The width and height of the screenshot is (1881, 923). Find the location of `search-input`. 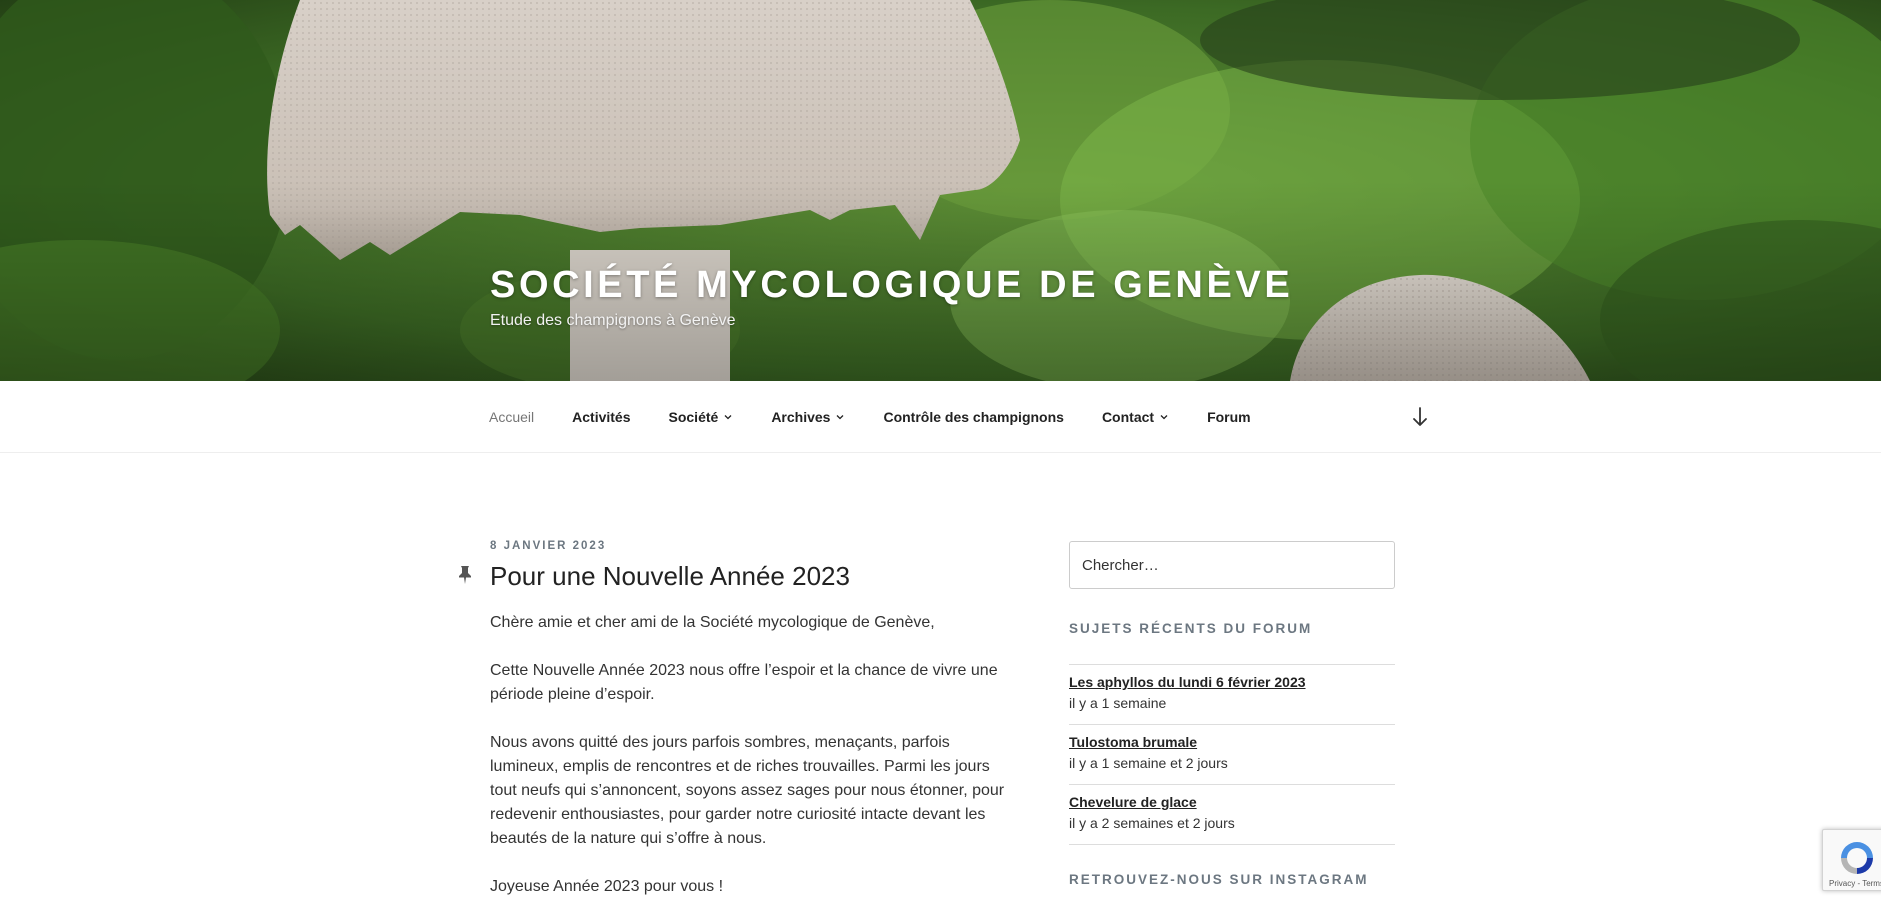

search-input is located at coordinates (1232, 565).